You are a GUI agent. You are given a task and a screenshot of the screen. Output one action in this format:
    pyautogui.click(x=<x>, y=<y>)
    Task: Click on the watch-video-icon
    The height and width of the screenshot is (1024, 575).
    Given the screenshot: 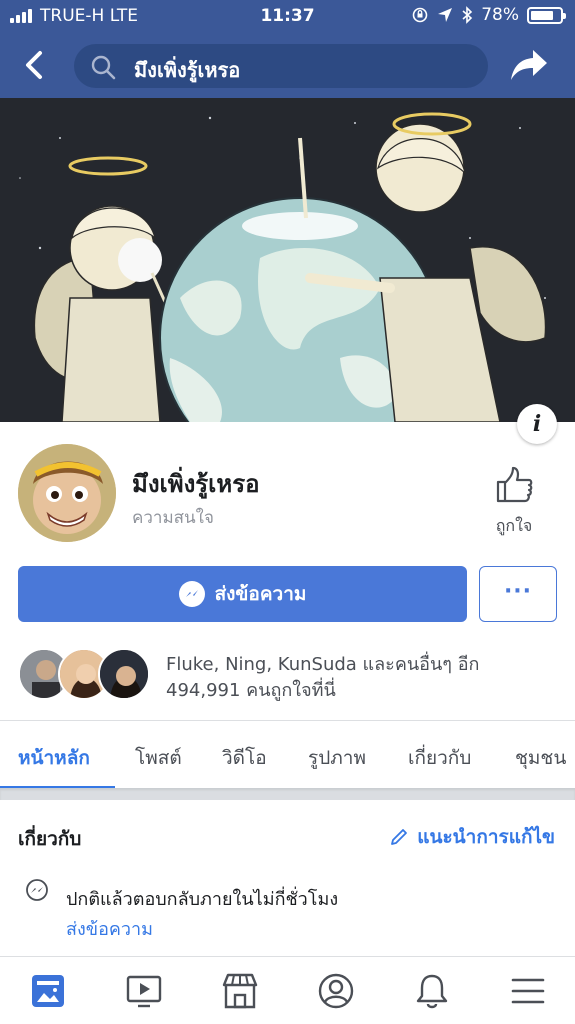 What is the action you would take?
    pyautogui.click(x=144, y=991)
    